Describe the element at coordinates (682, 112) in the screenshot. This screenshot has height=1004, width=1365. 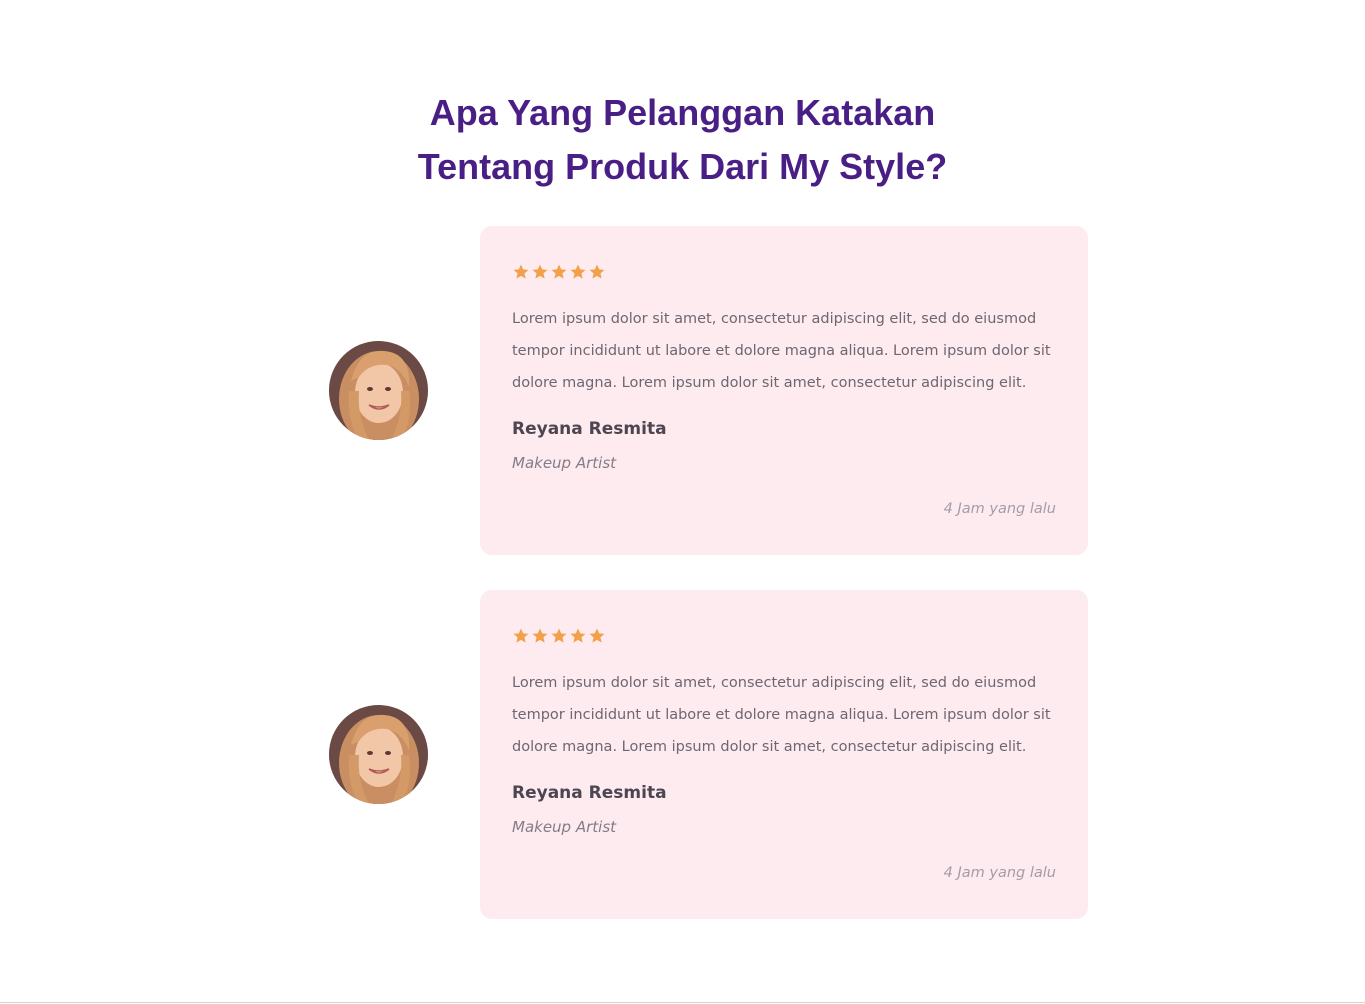
I see `section-title-line-1: Apa Yang Pelanggan Katakan` at that location.